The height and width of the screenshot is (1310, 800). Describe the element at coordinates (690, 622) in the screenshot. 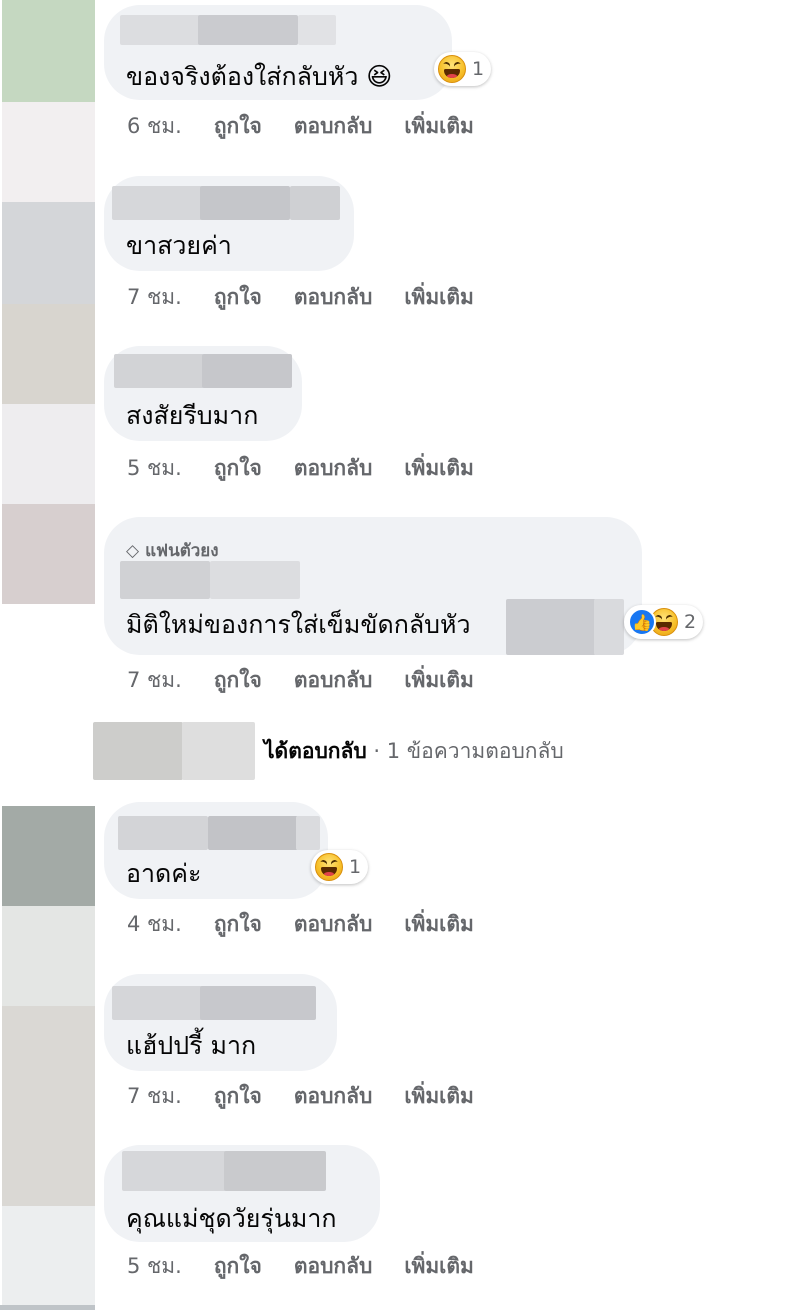

I see `reaction-count: 2` at that location.